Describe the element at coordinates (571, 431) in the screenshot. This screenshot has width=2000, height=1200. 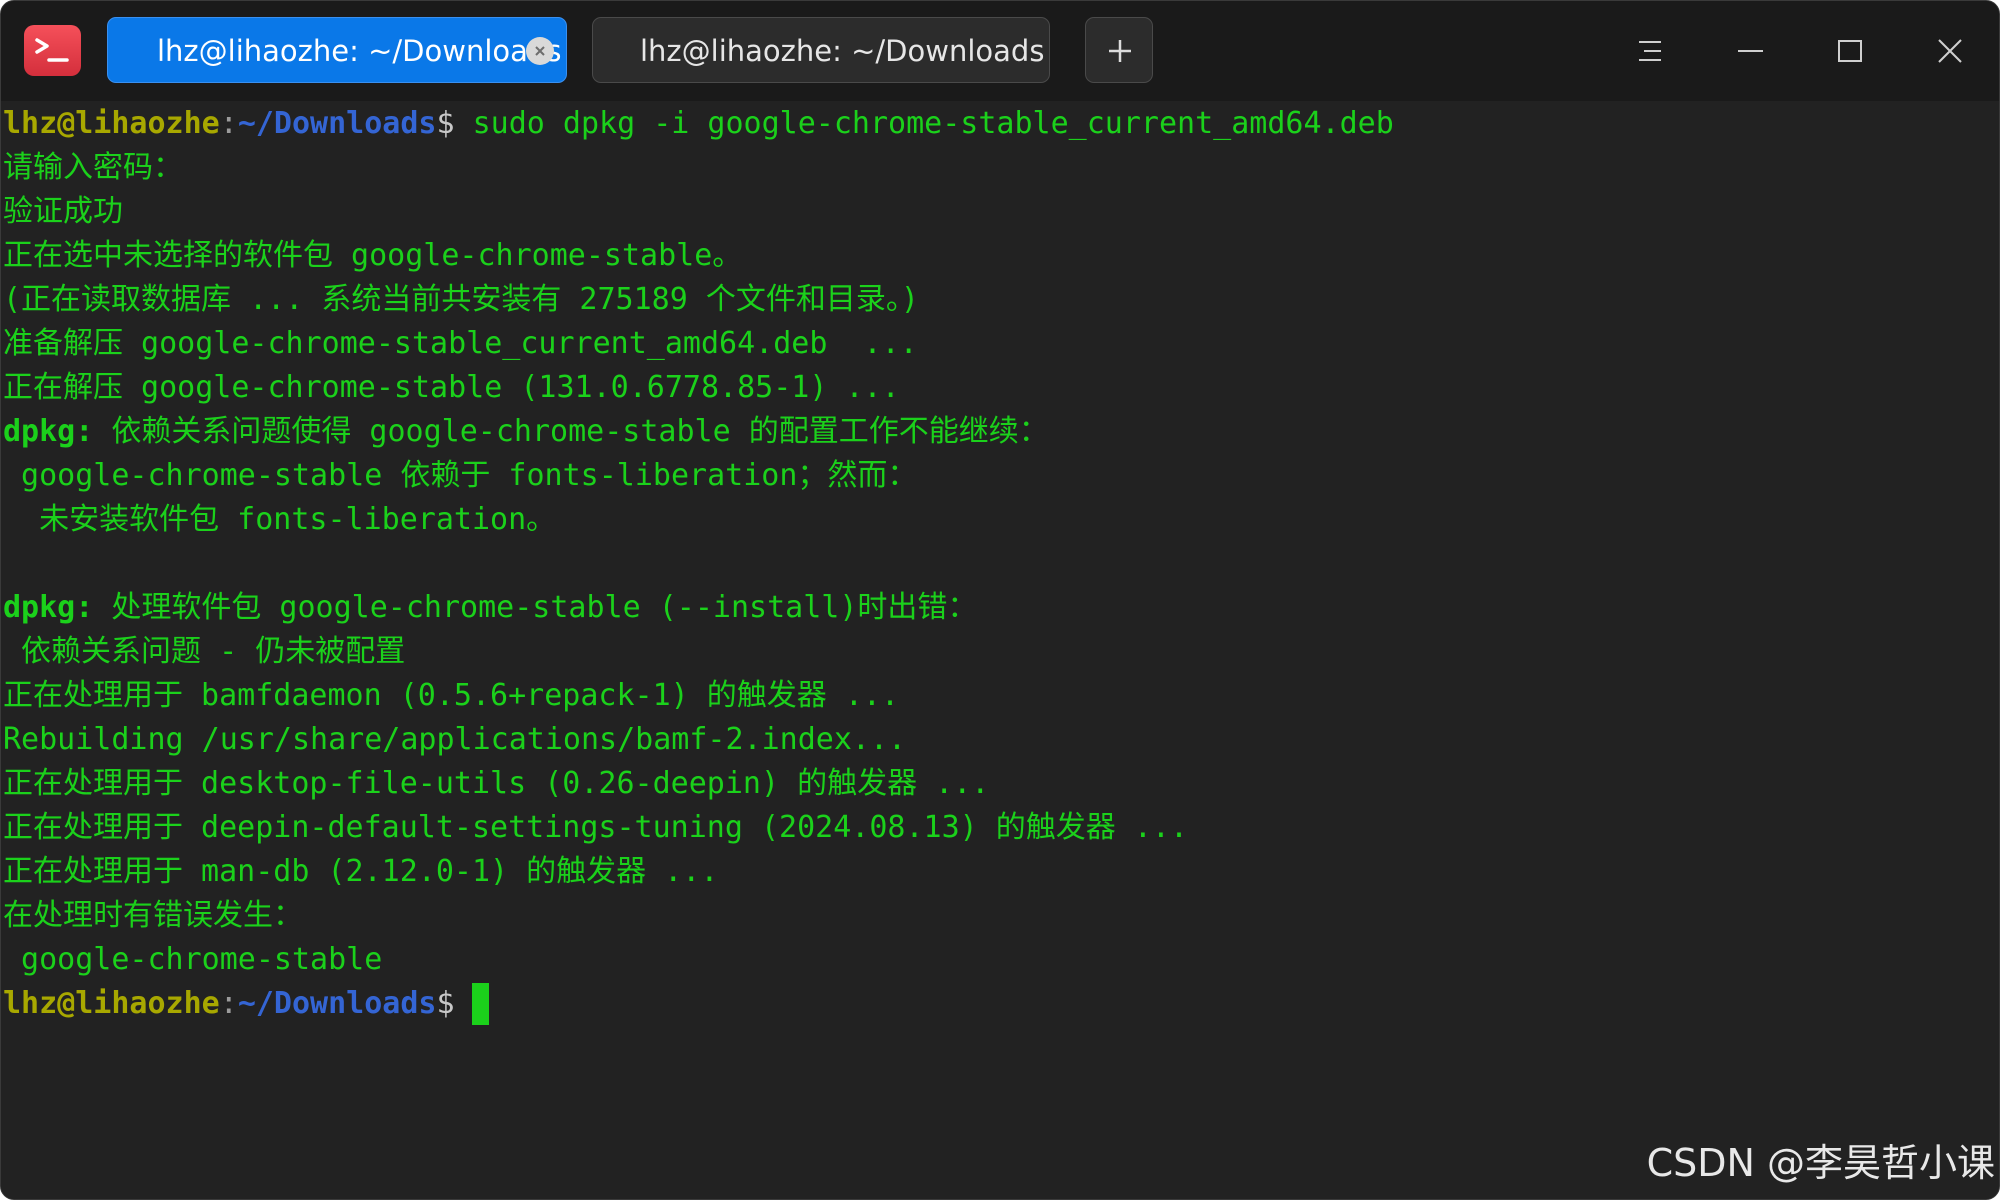
I see `output-text: 依赖关系问题使得 google-chrome-stable 的配置工作不能继续：` at that location.